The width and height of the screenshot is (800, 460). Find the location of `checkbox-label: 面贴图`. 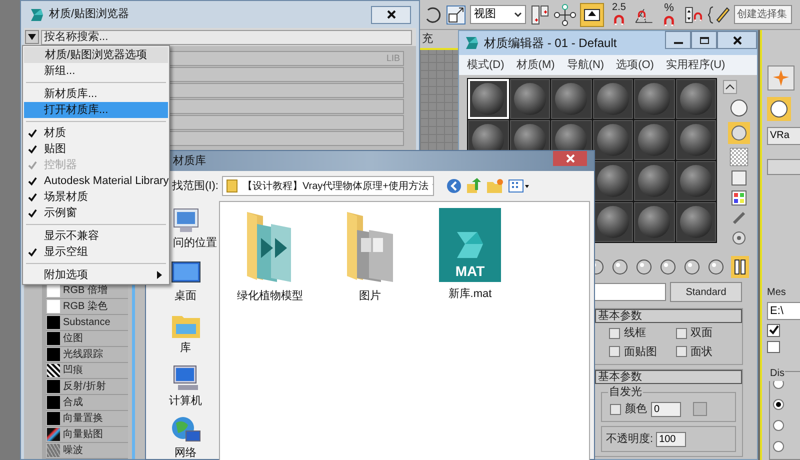

checkbox-label: 面贴图 is located at coordinates (640, 352).